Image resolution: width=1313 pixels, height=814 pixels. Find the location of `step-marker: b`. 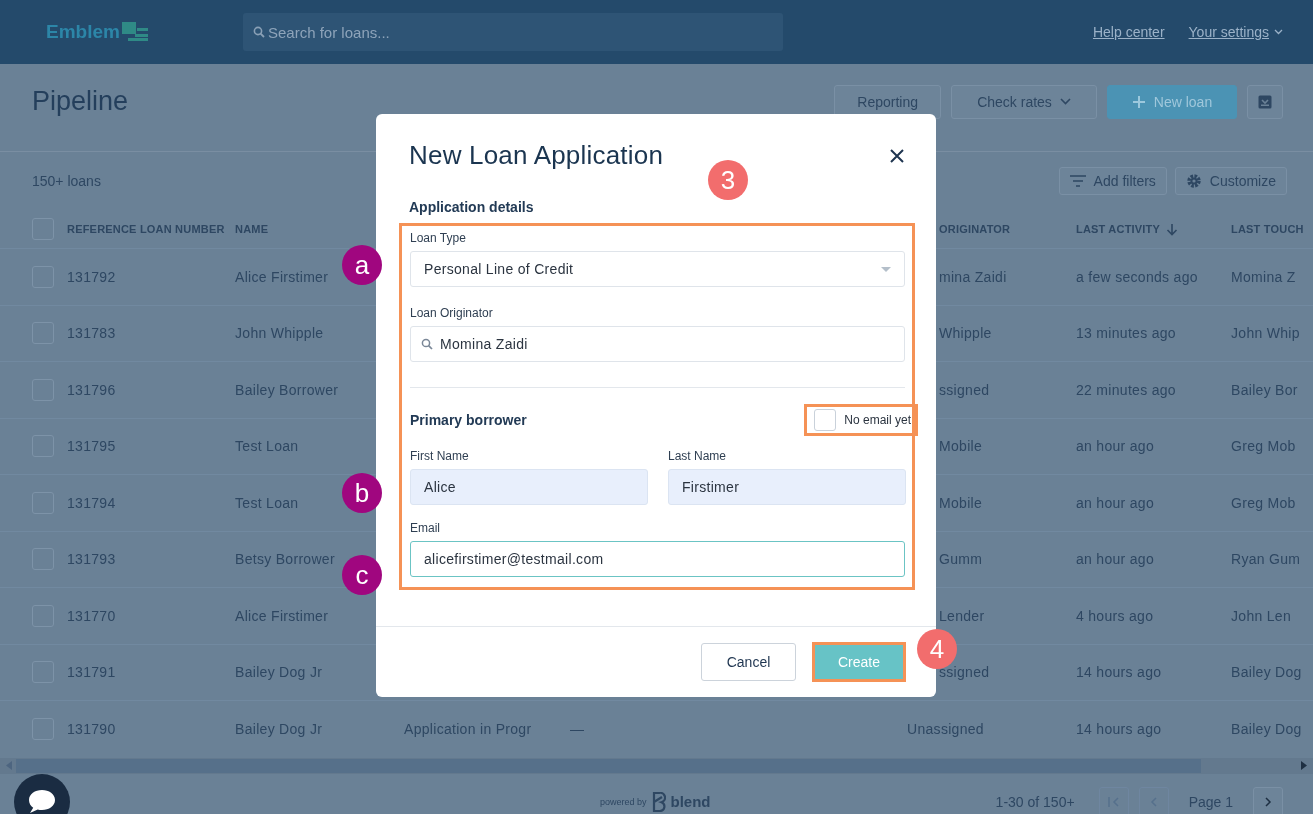

step-marker: b is located at coordinates (362, 493).